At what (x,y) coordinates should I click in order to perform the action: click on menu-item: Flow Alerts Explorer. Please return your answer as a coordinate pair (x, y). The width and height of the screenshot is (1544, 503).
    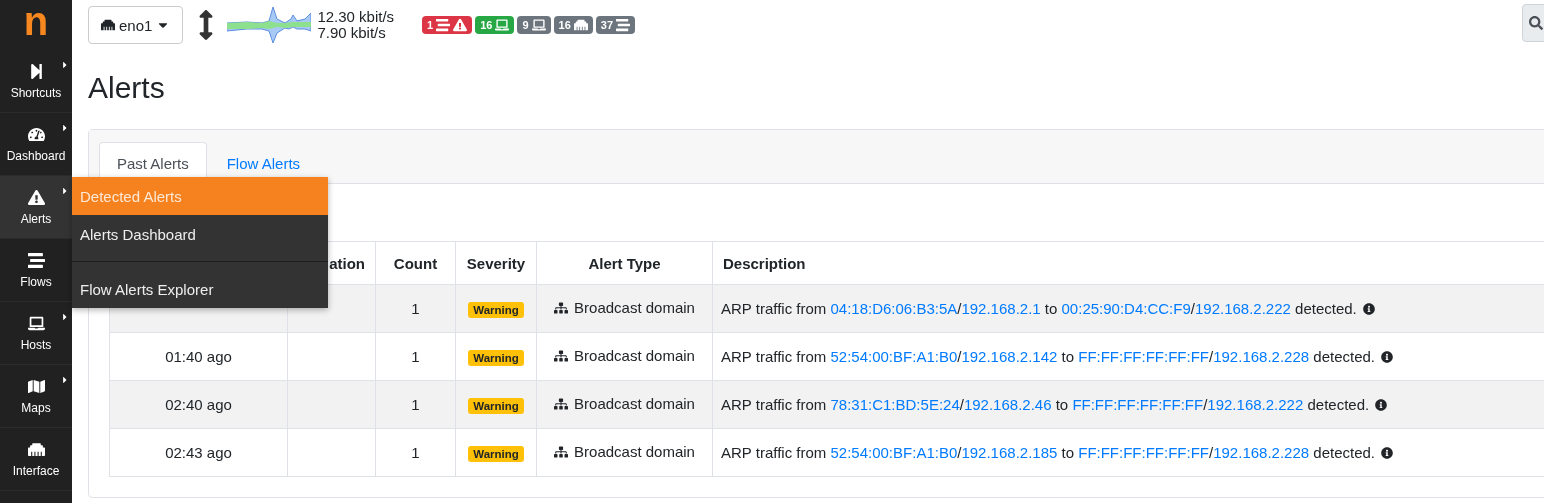
    Looking at the image, I should click on (200, 289).